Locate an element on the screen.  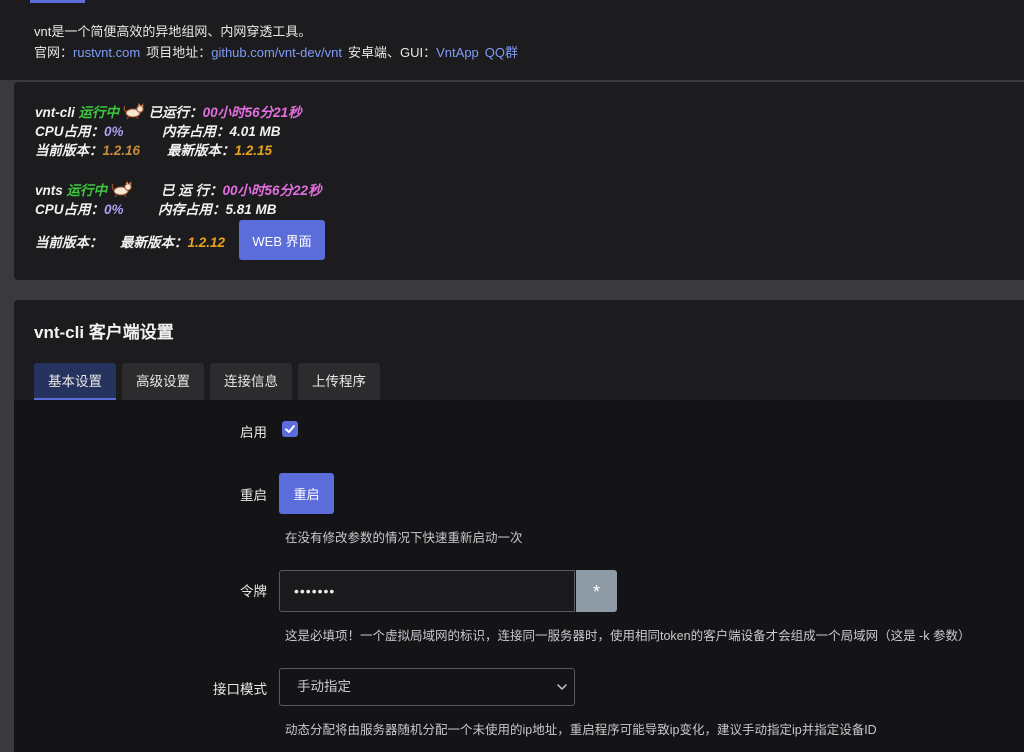
project-link: github.com/vnt-dev/vnt is located at coordinates (276, 52).